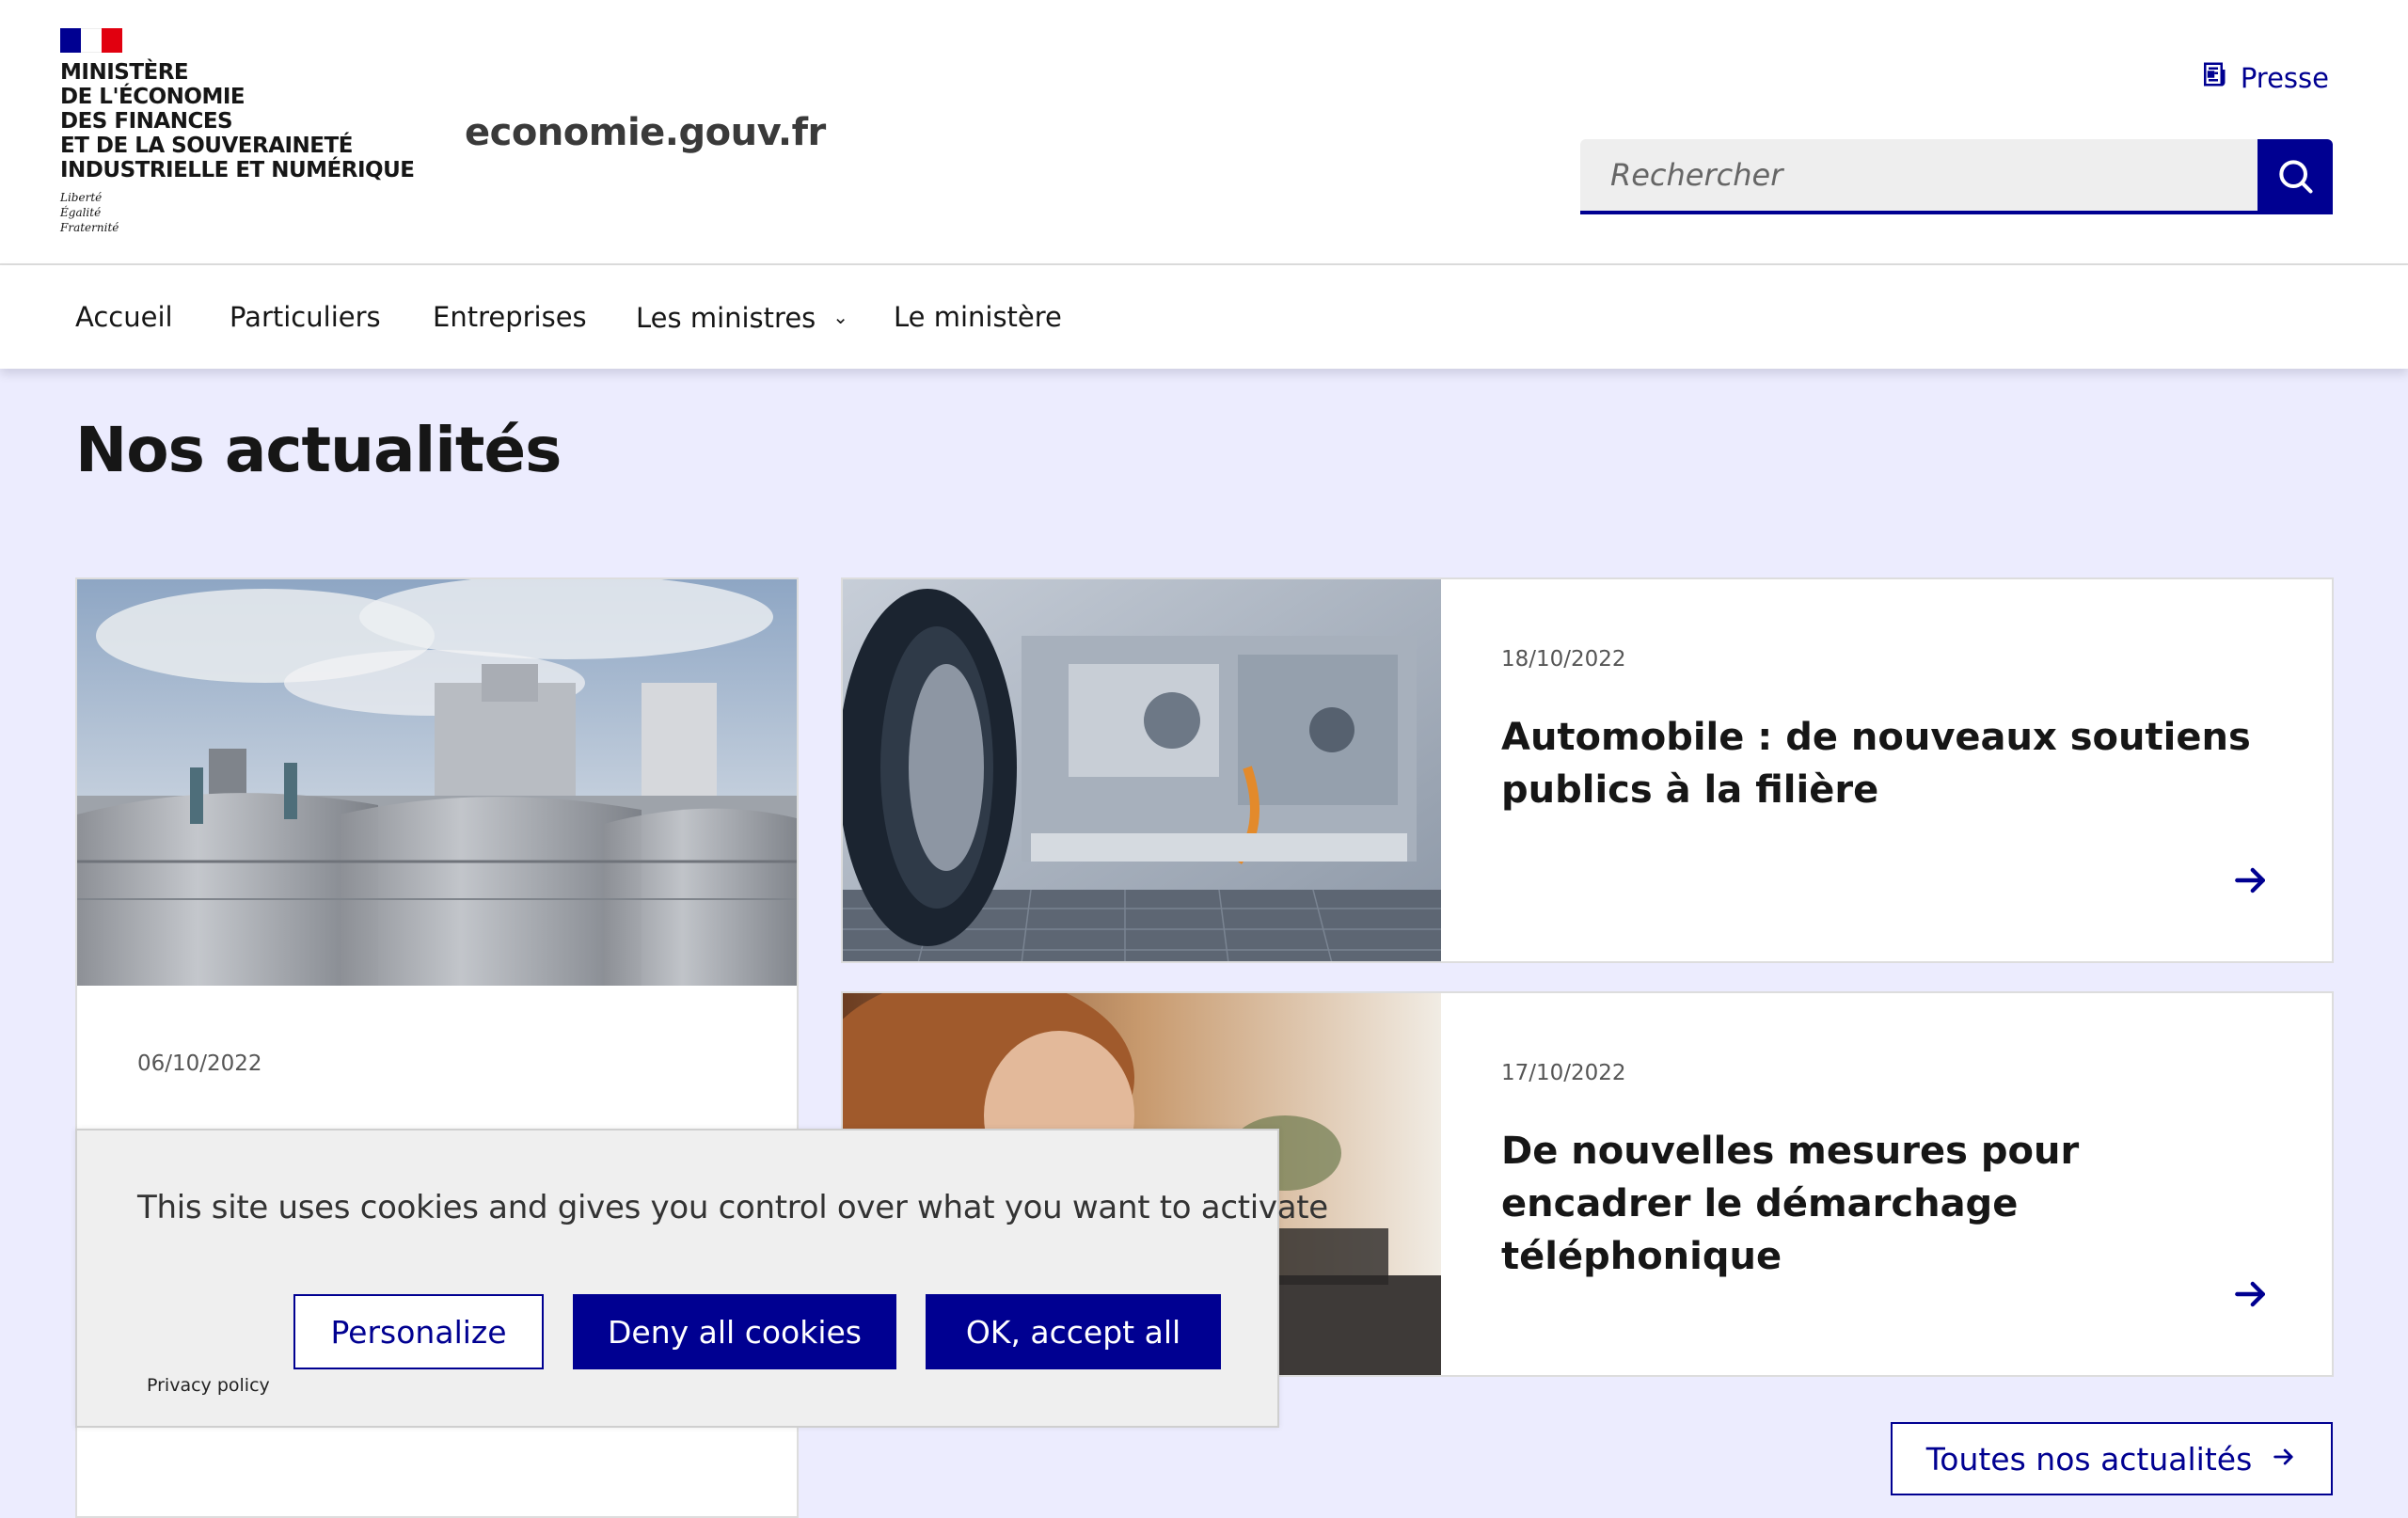  Describe the element at coordinates (209, 1386) in the screenshot. I see `privacy-policy-link: Privacy policy` at that location.